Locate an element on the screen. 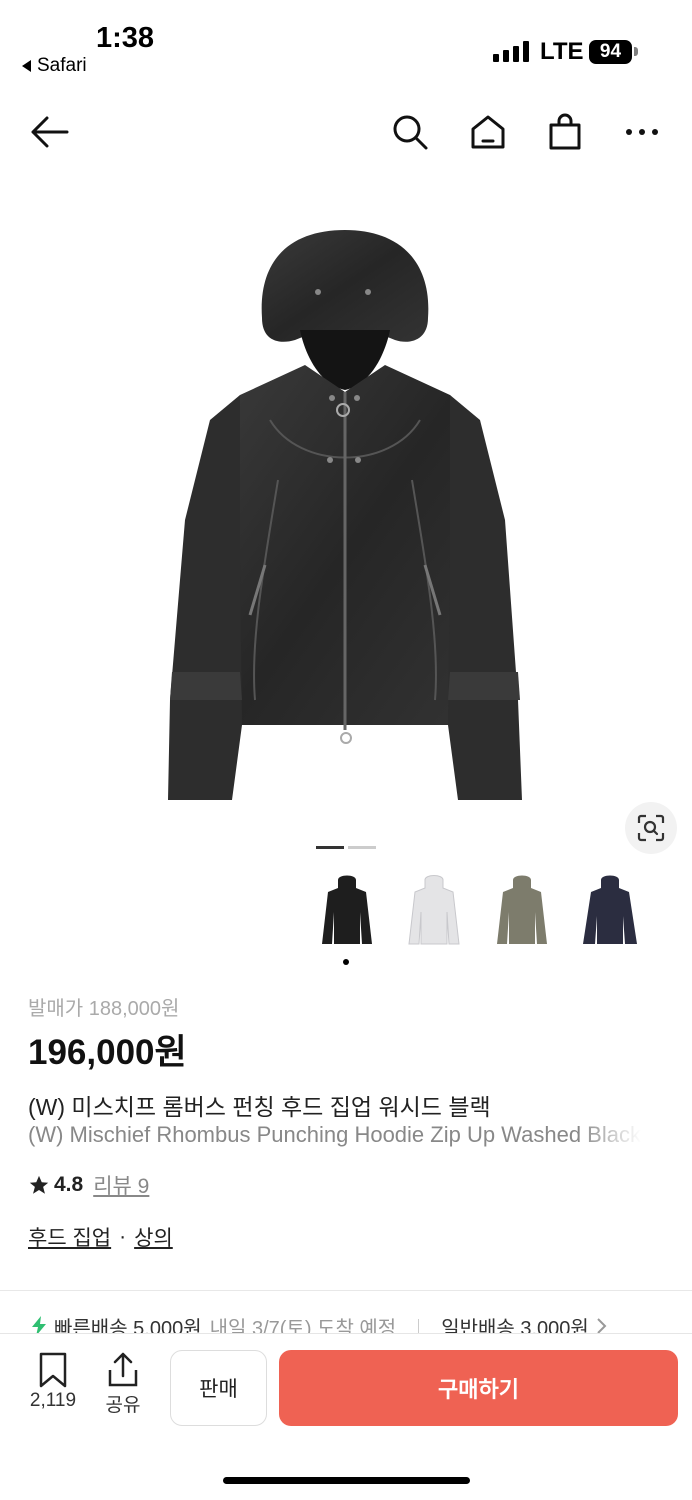 Image resolution: width=692 pixels, height=1500 pixels. release-price: 발매가 188,000원 is located at coordinates (104, 1009).